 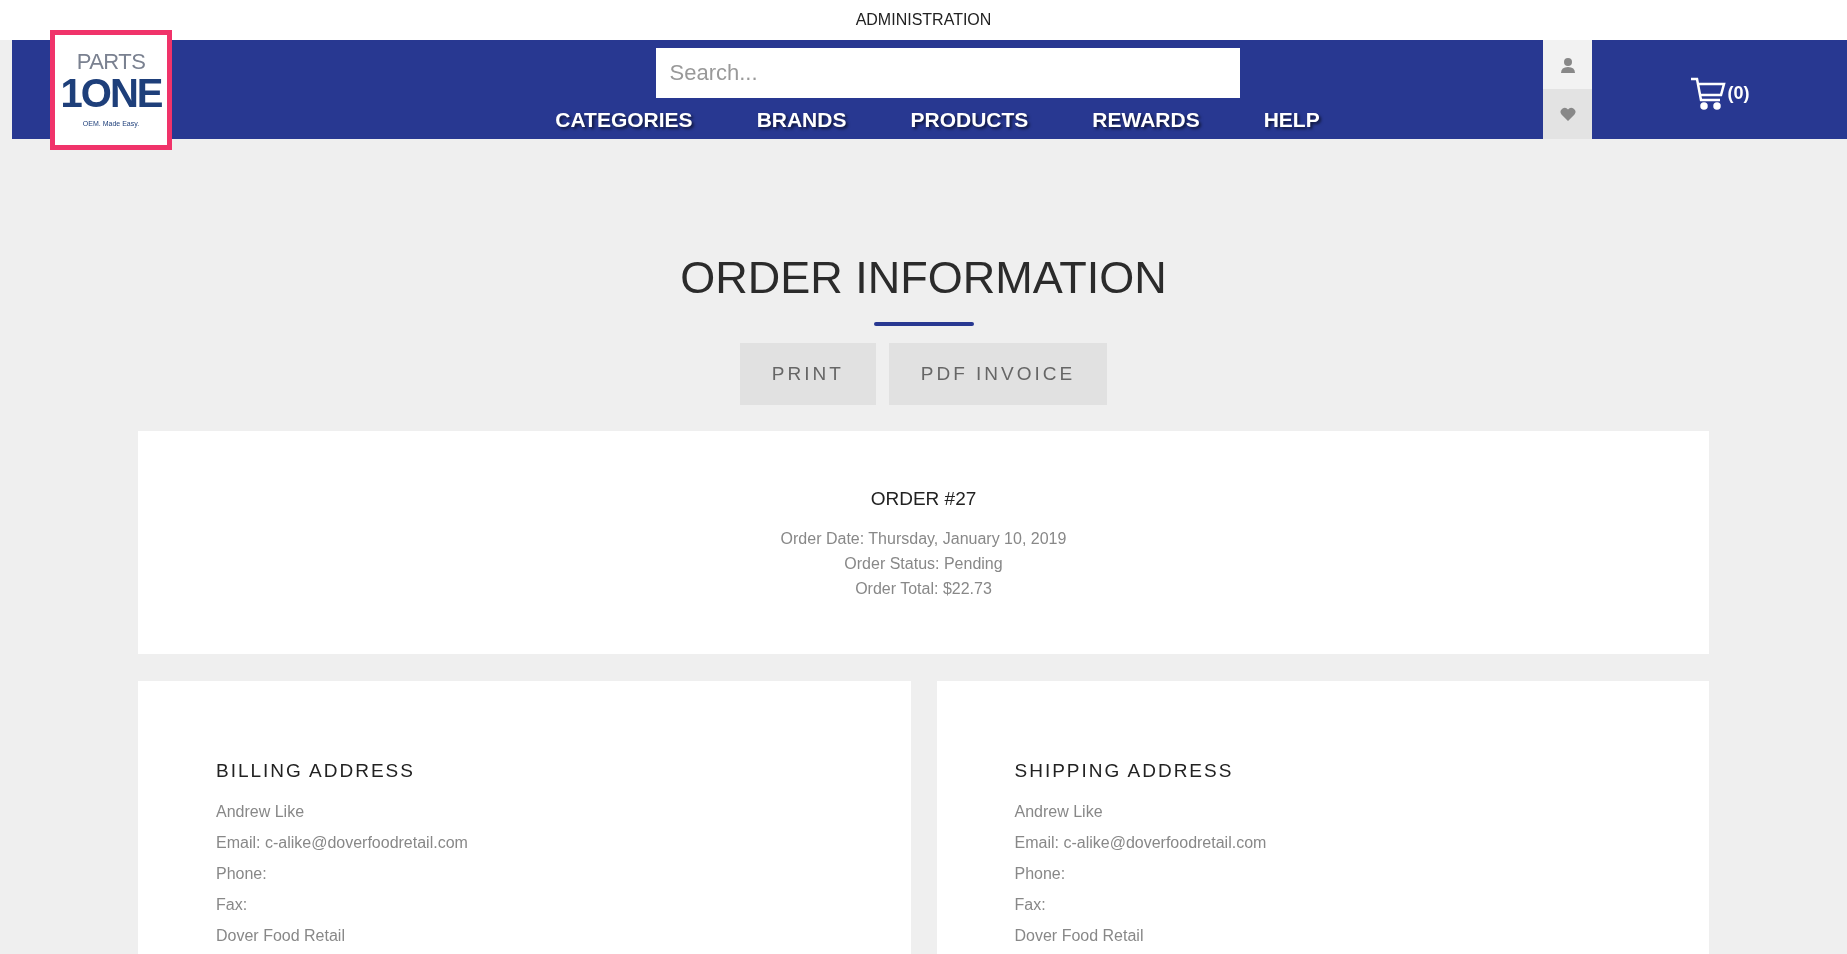 I want to click on action-button: PRINT, so click(x=807, y=374).